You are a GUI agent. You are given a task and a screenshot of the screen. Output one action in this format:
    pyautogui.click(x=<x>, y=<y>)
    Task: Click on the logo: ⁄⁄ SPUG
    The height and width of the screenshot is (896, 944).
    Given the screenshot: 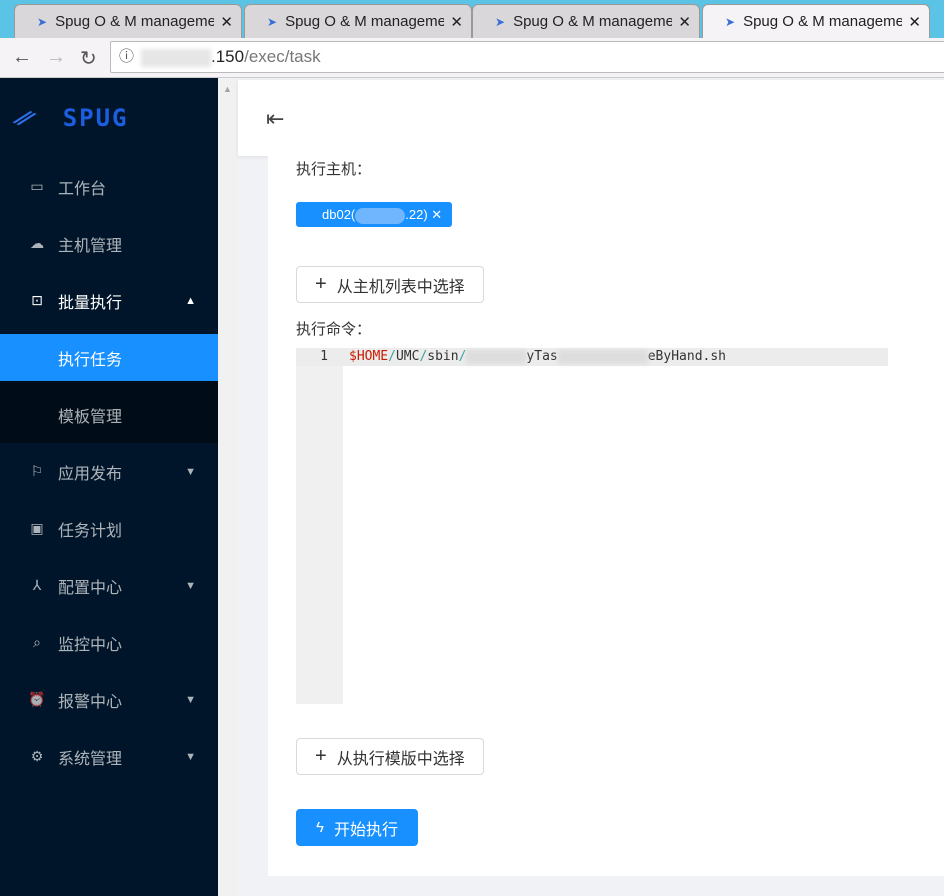 What is the action you would take?
    pyautogui.click(x=109, y=118)
    